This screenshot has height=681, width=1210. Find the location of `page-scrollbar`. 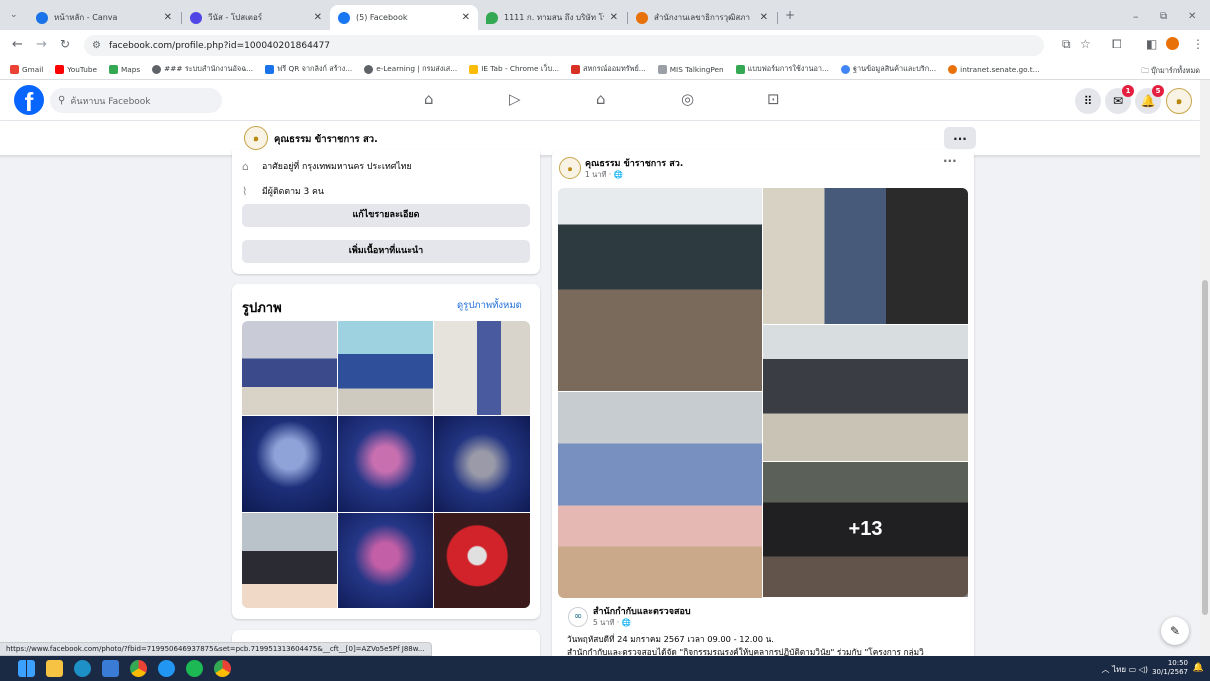

page-scrollbar is located at coordinates (1205, 368).